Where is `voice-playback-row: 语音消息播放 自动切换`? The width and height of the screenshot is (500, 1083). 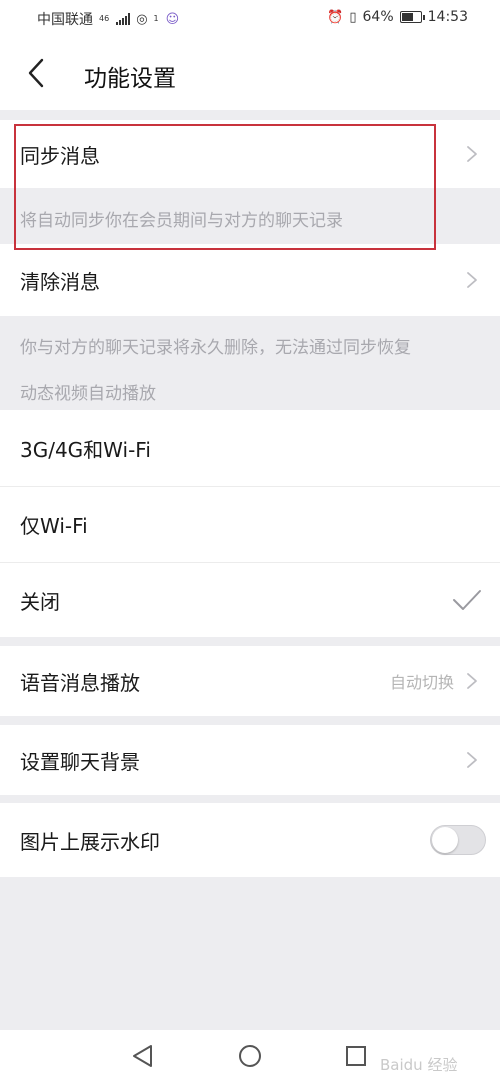 voice-playback-row: 语音消息播放 自动切换 is located at coordinates (250, 681).